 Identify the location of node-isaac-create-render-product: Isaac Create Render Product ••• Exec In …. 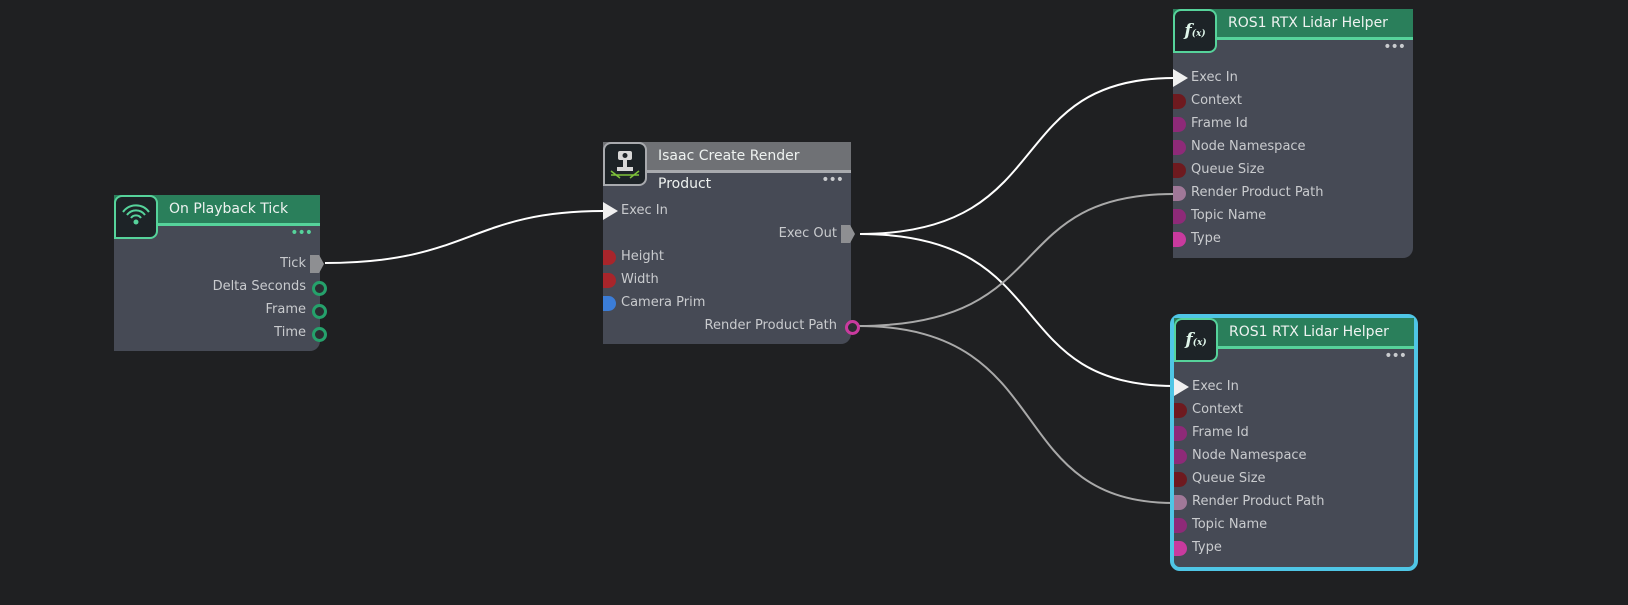
(731, 243).